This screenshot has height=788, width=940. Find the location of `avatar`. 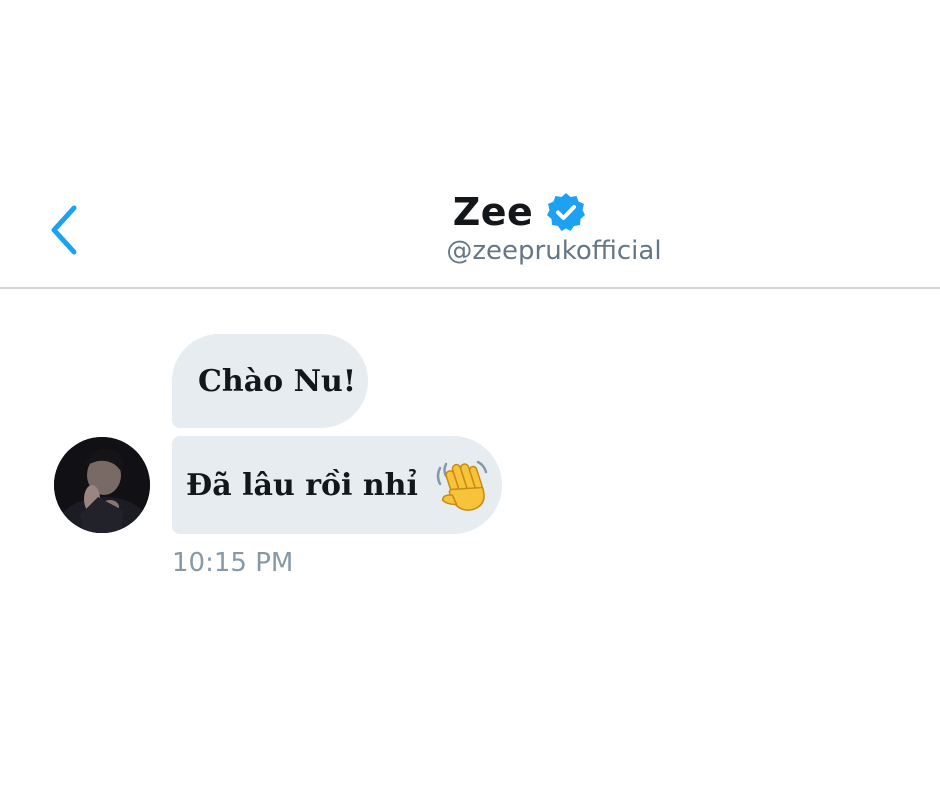

avatar is located at coordinates (102, 485).